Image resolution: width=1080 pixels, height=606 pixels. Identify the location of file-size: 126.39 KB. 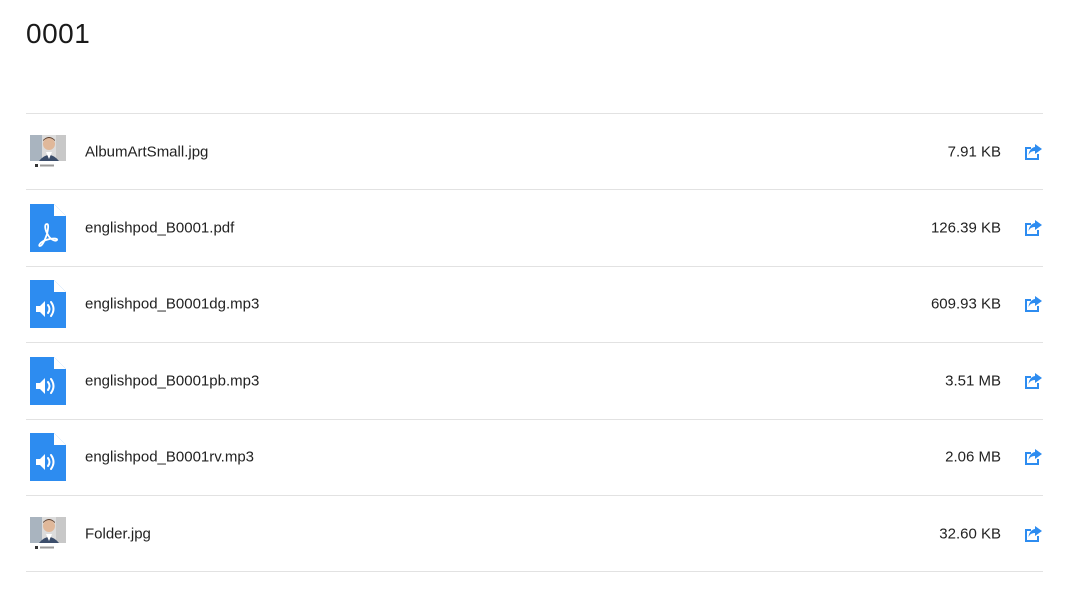
(965, 228).